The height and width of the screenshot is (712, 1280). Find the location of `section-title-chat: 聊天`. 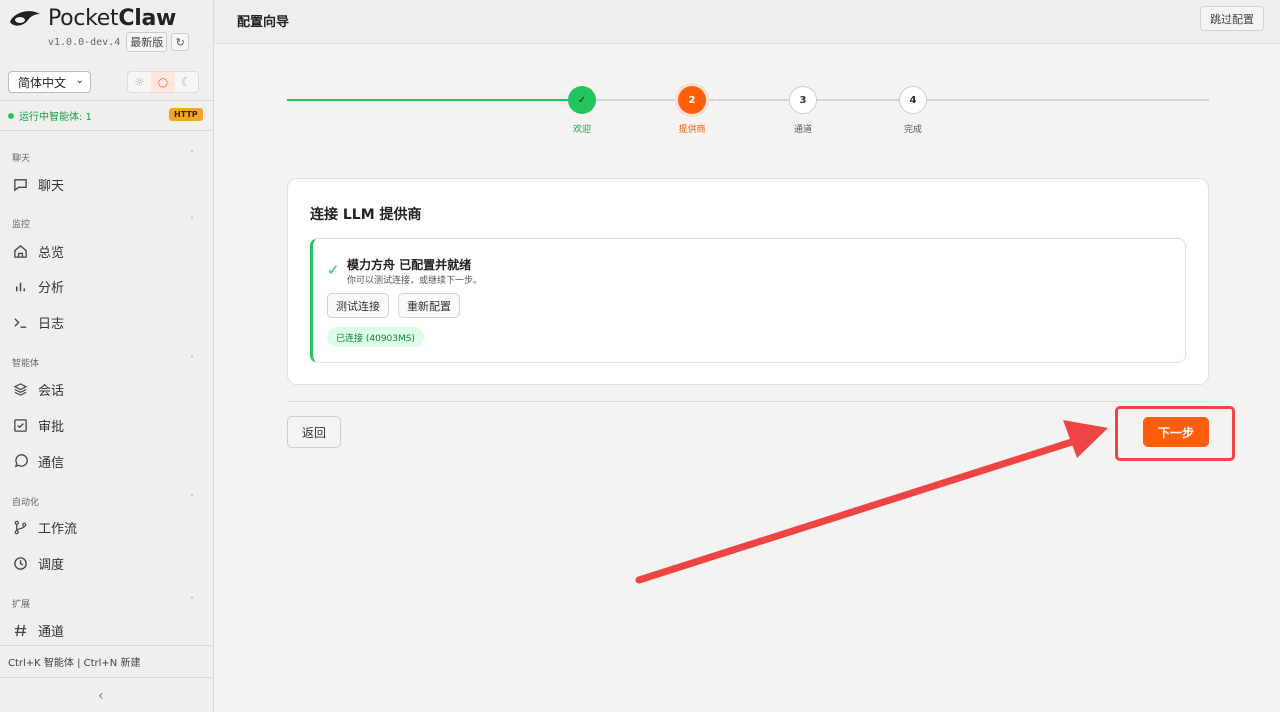

section-title-chat: 聊天 is located at coordinates (21, 159).